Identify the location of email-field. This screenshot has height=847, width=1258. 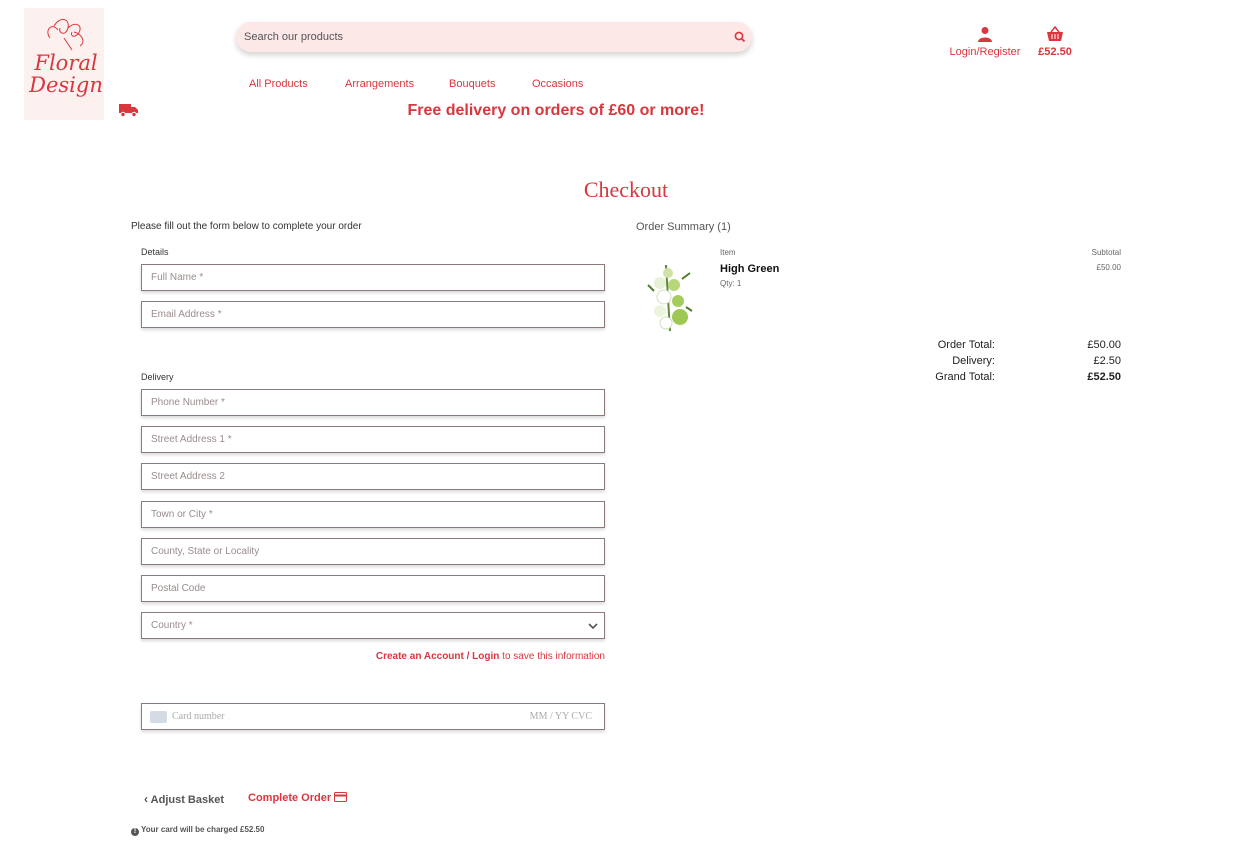
(373, 314).